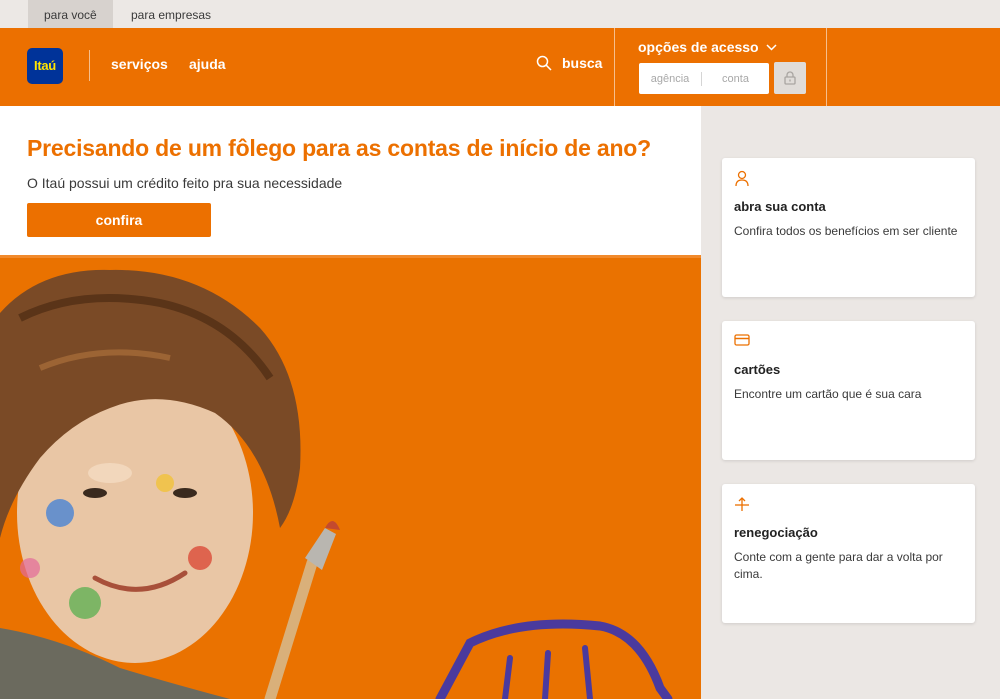  I want to click on lock-icon, so click(790, 78).